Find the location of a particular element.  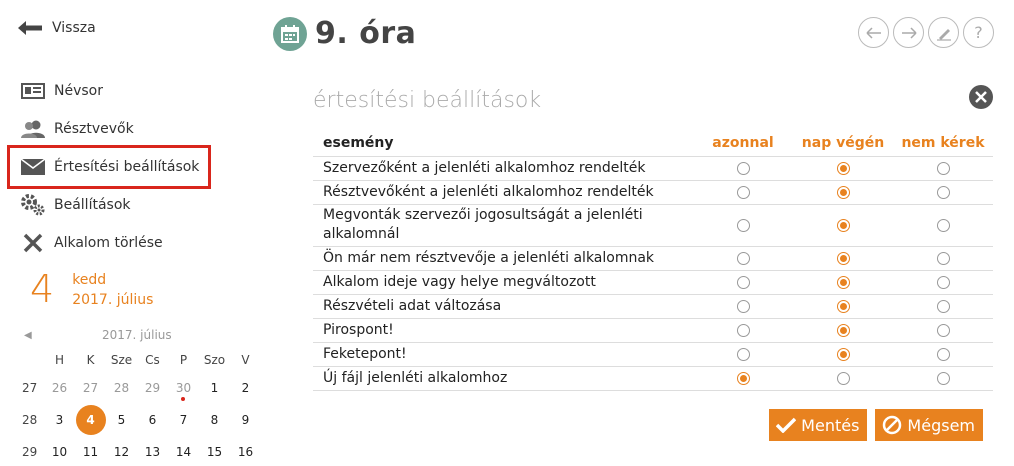

calendar-week-row: 28 3 4 5 6 7 8 9 is located at coordinates (138, 420).